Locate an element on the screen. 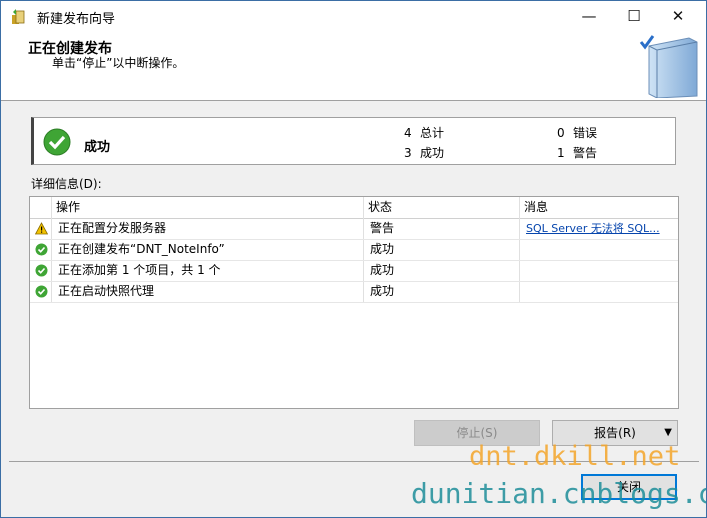 The width and height of the screenshot is (707, 518). details-label: 详细信息(D): is located at coordinates (66, 184).